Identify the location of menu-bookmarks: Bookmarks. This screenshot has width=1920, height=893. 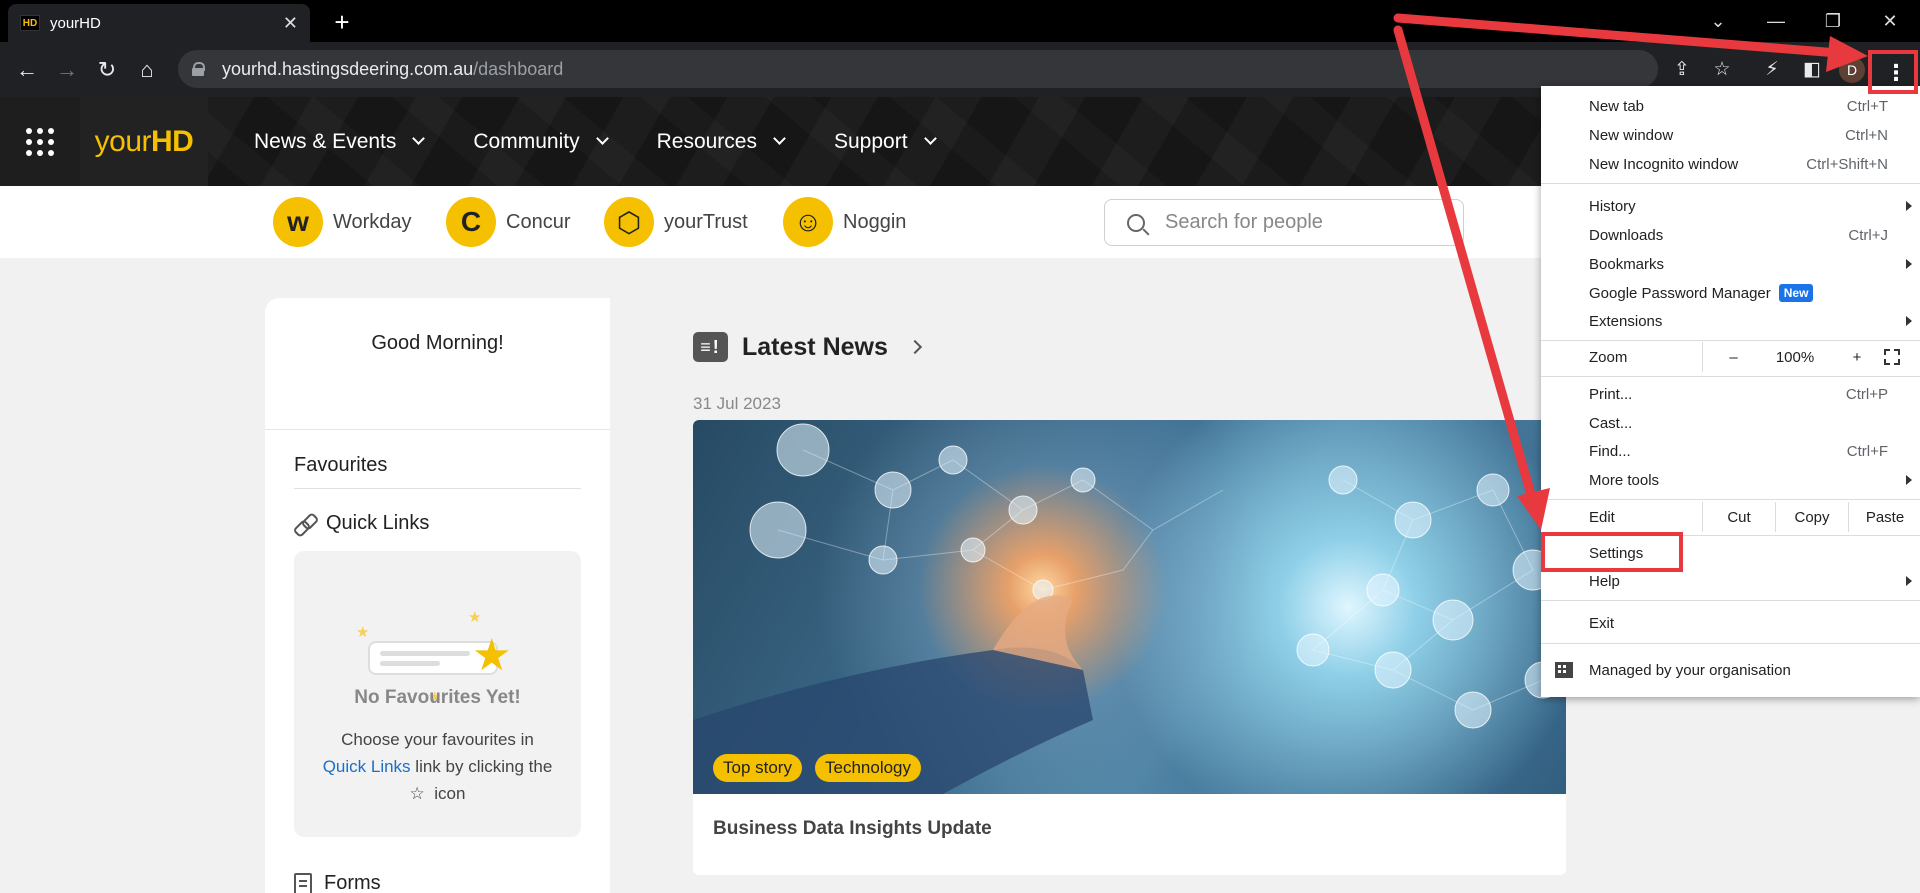
(1730, 264).